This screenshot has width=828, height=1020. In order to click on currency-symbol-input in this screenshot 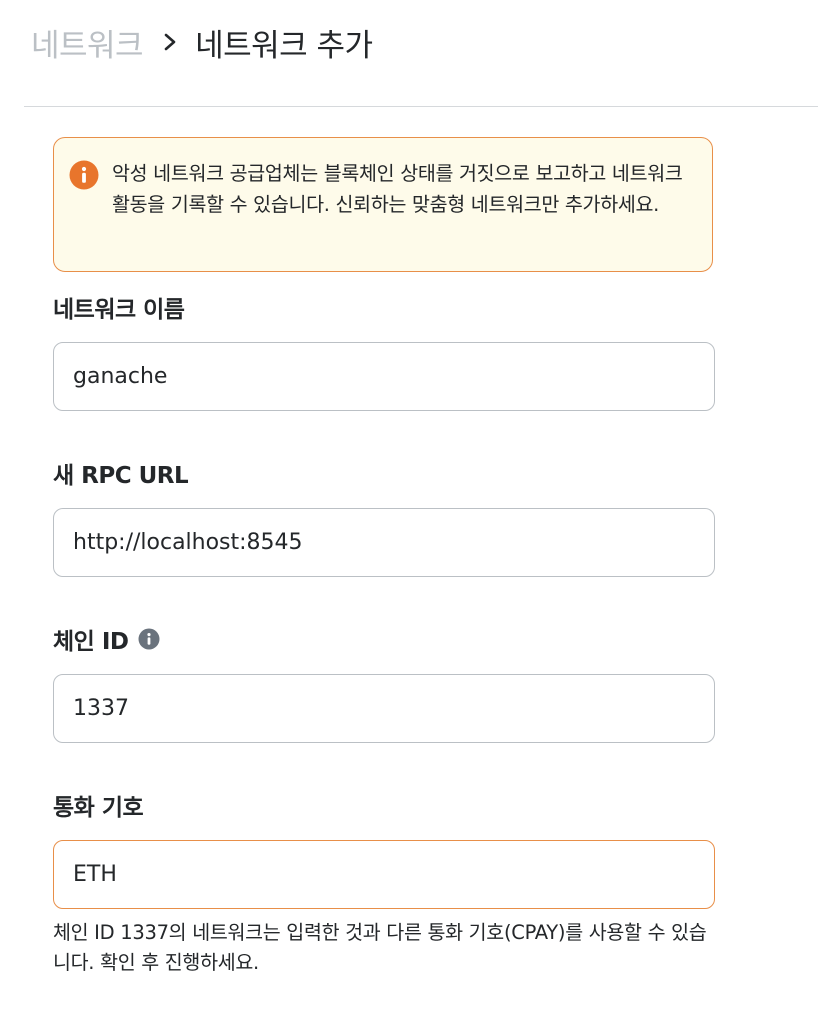, I will do `click(384, 874)`.